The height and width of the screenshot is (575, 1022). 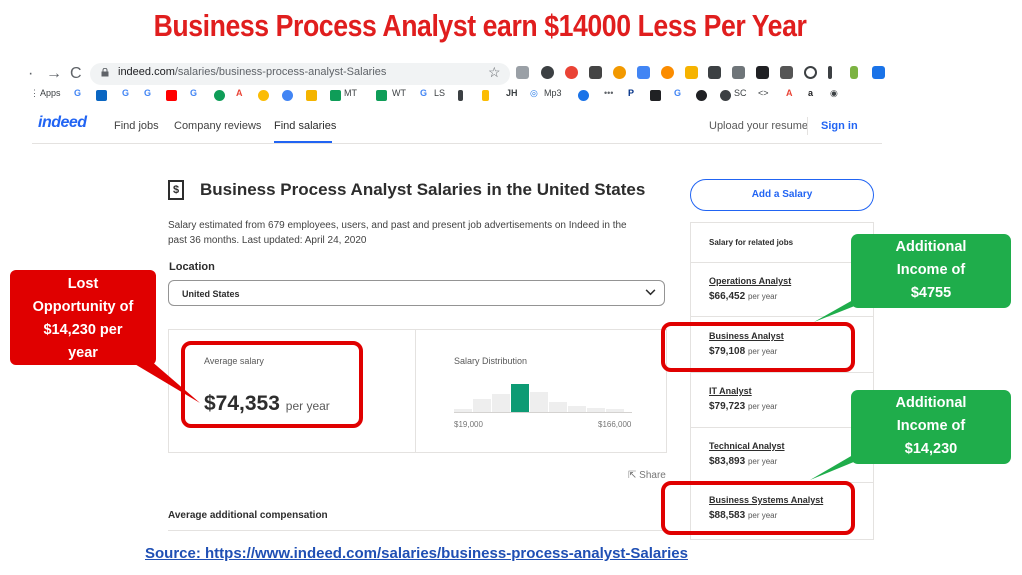 What do you see at coordinates (83, 330) in the screenshot?
I see `callout-line: $14,230 per` at bounding box center [83, 330].